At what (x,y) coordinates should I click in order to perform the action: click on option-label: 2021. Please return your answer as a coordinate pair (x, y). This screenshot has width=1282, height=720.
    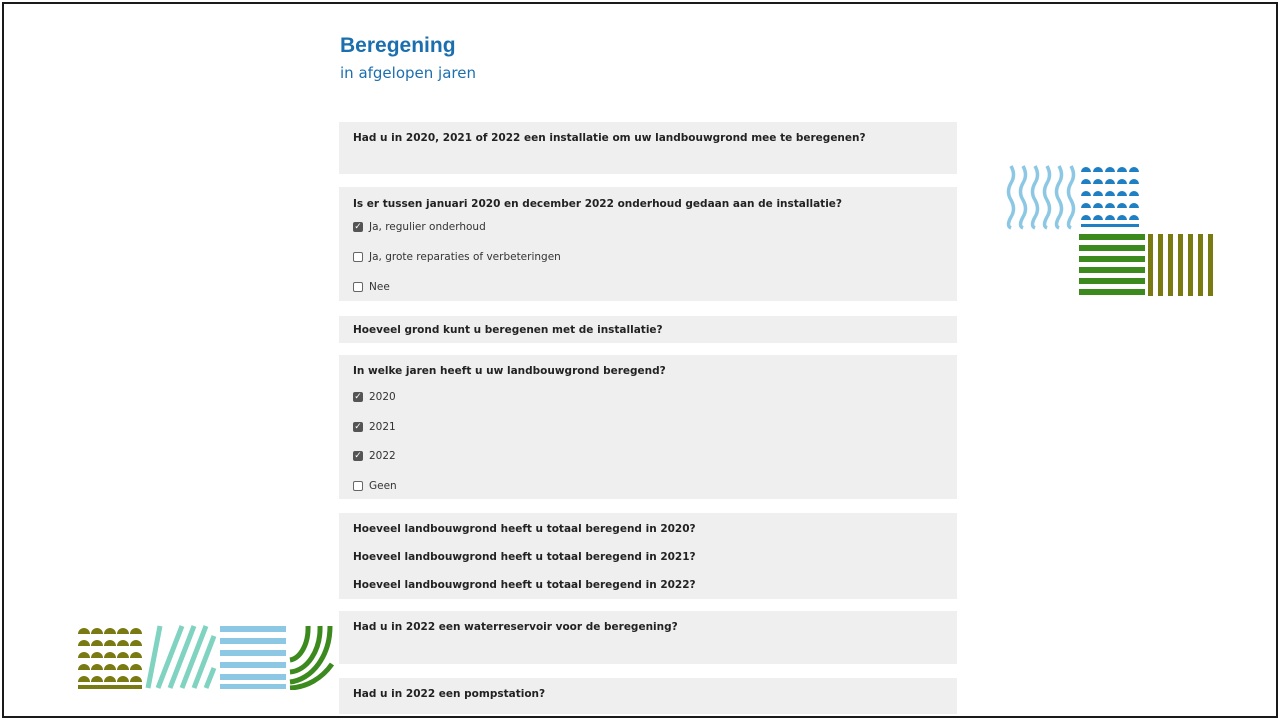
    Looking at the image, I should click on (382, 427).